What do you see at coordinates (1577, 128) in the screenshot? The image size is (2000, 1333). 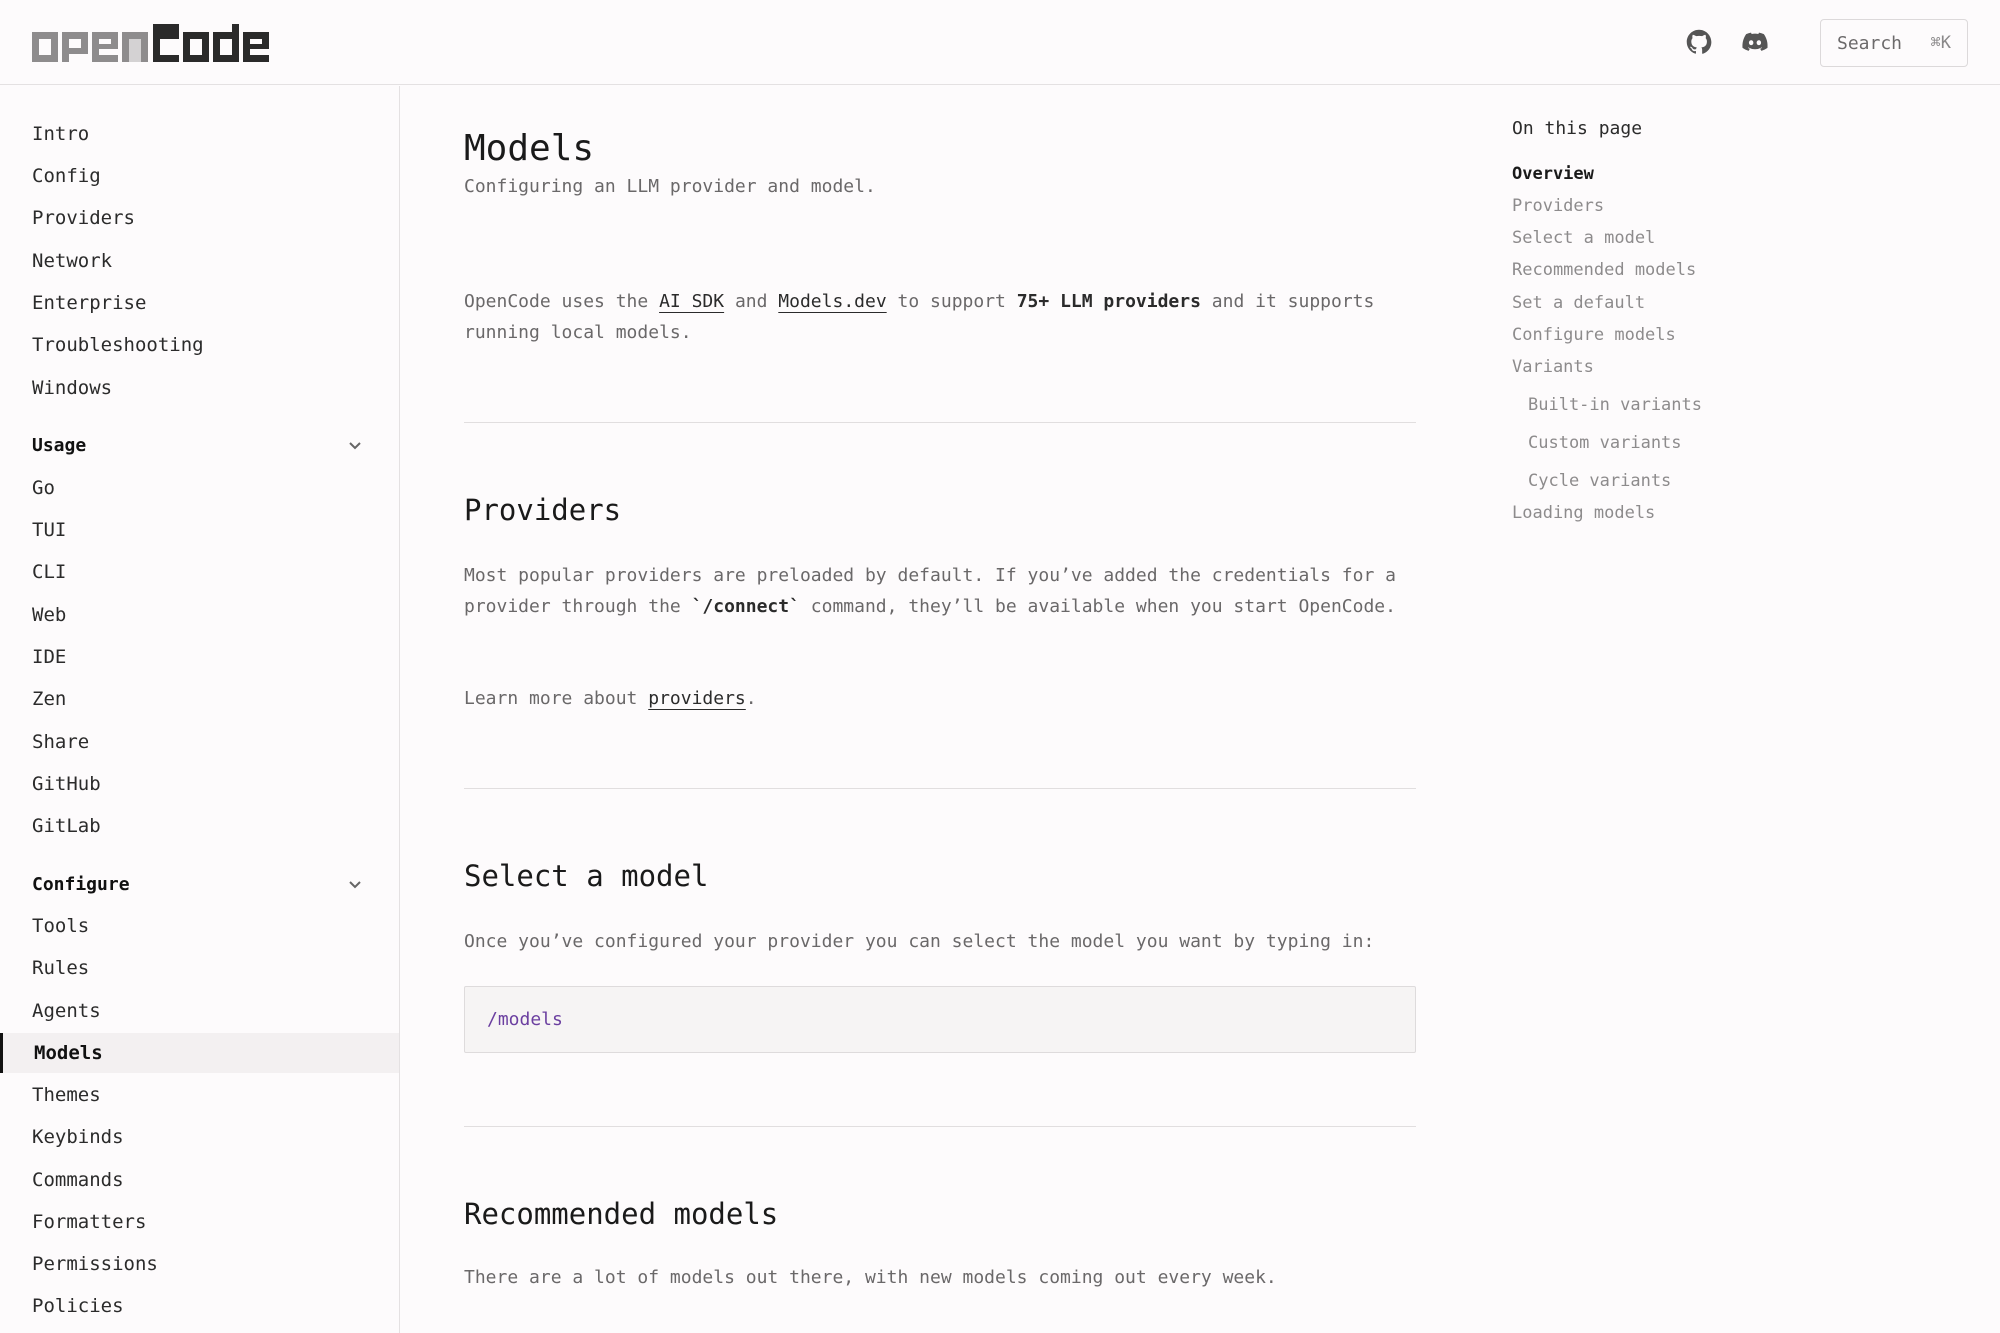 I see `toc-title: On this page` at bounding box center [1577, 128].